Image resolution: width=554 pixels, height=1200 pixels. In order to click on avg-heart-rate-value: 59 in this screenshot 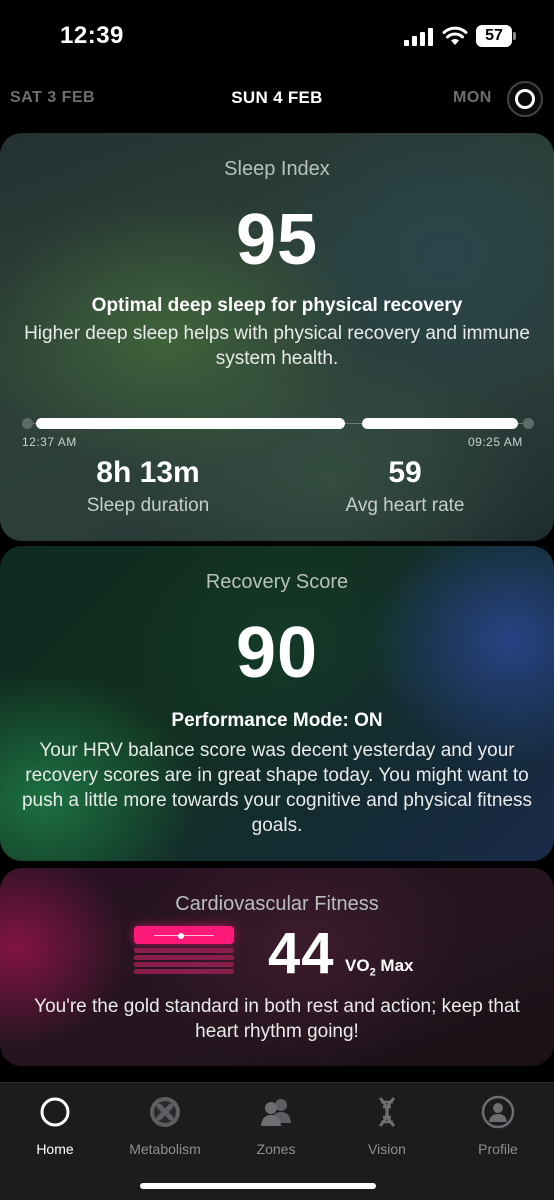, I will do `click(405, 472)`.